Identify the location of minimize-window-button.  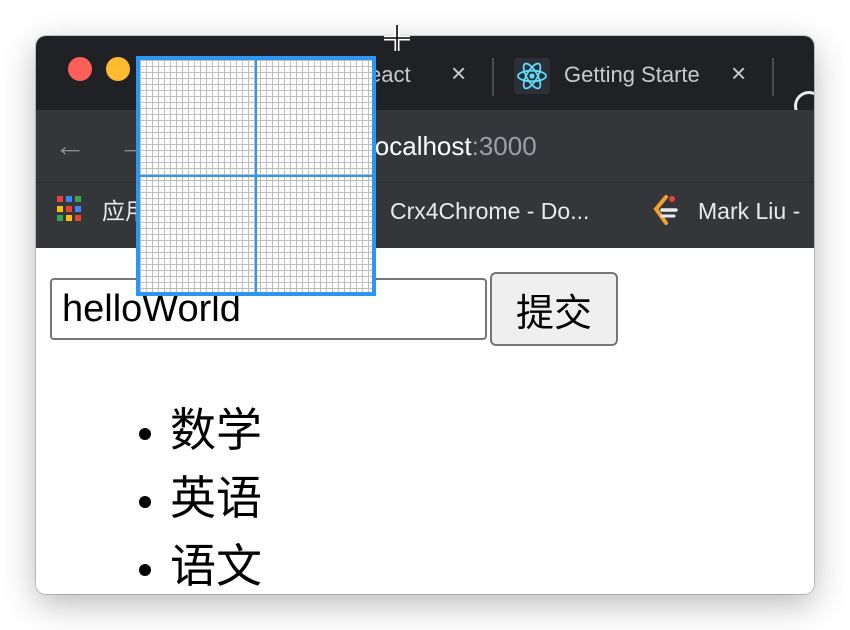
(118, 69).